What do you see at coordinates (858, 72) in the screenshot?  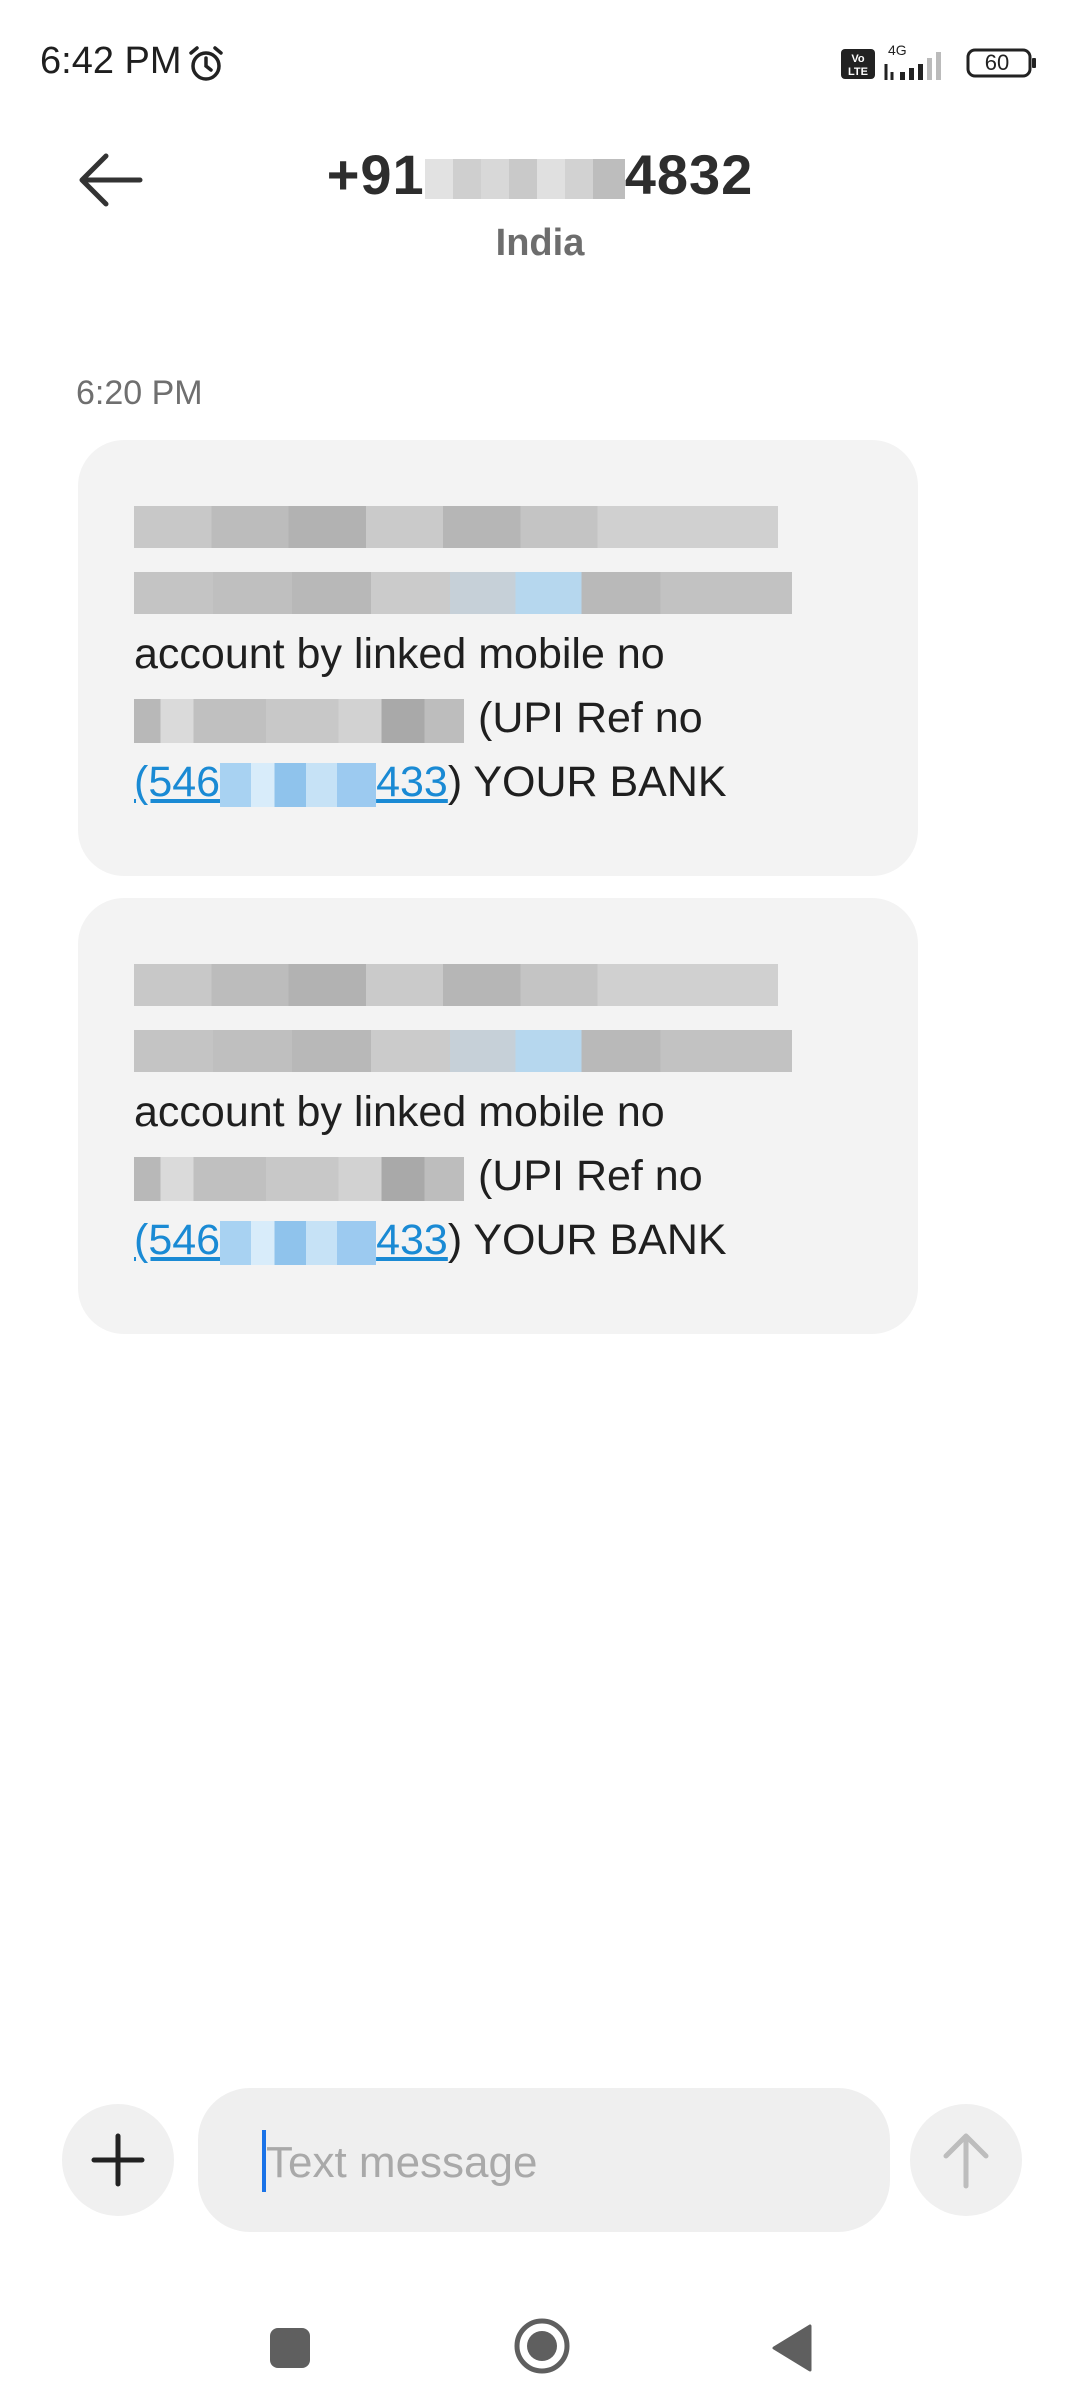 I see `svg-text: LTE` at bounding box center [858, 72].